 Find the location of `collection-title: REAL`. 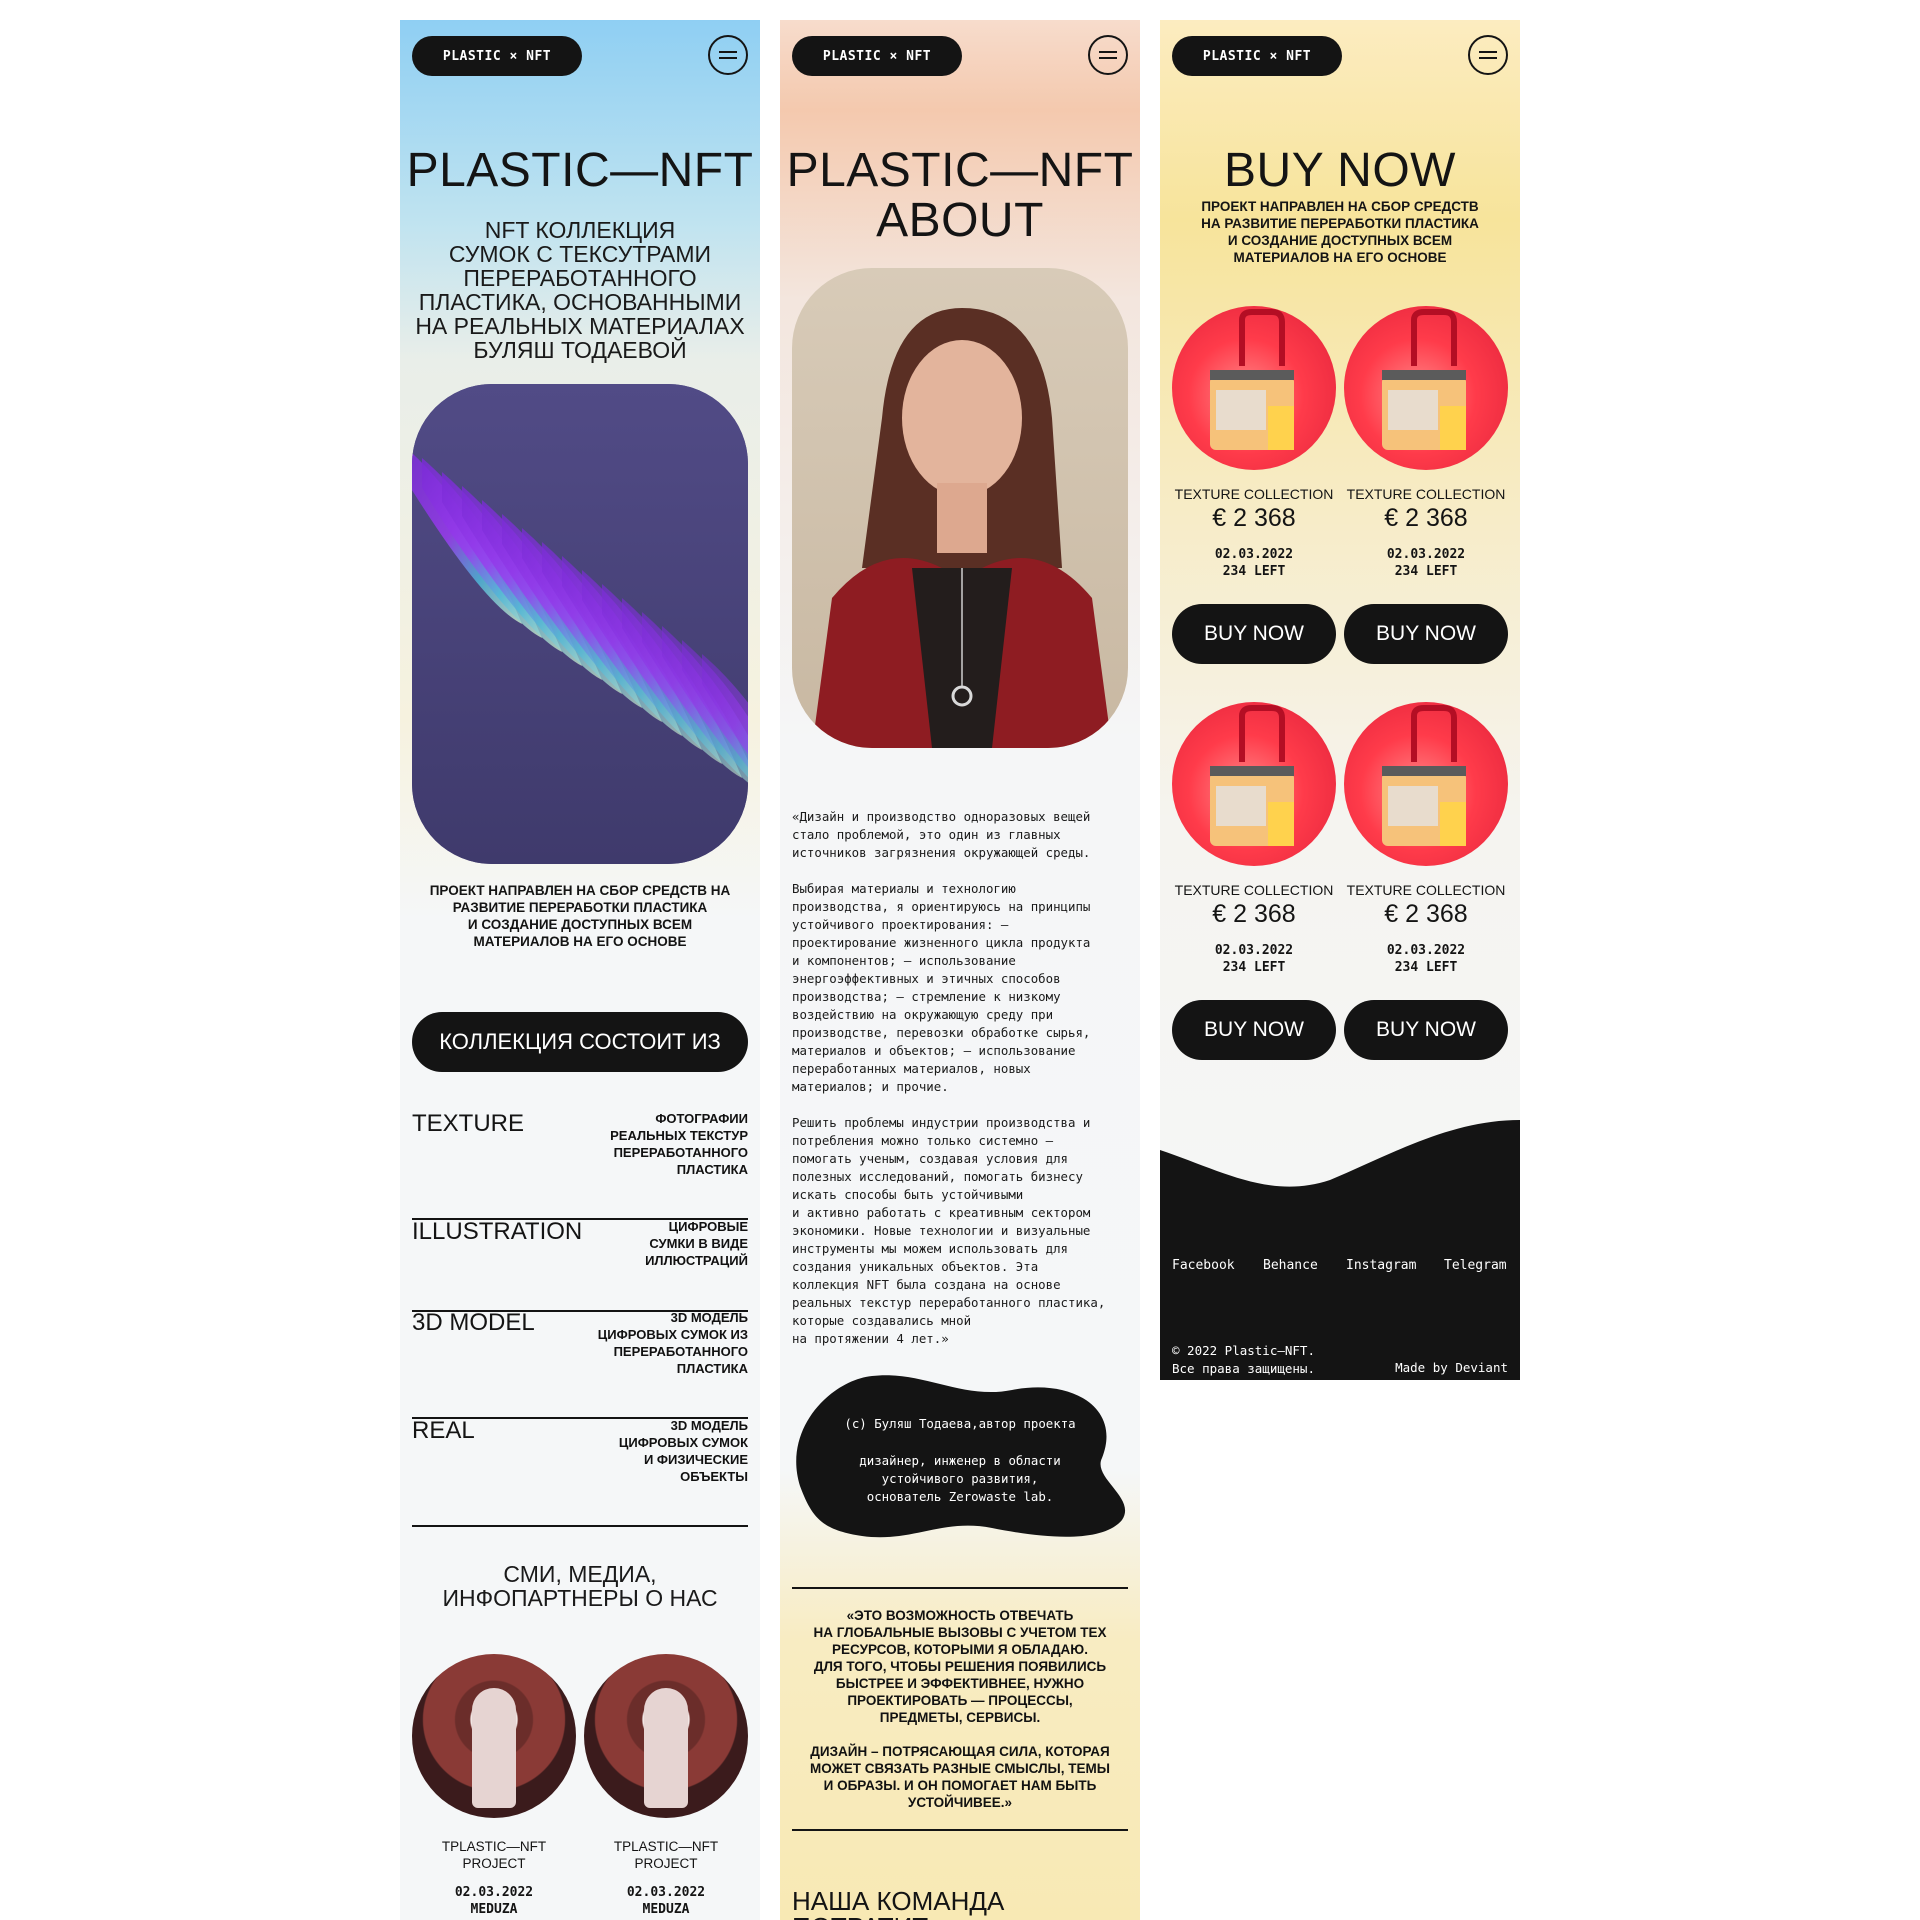

collection-title: REAL is located at coordinates (443, 1430).